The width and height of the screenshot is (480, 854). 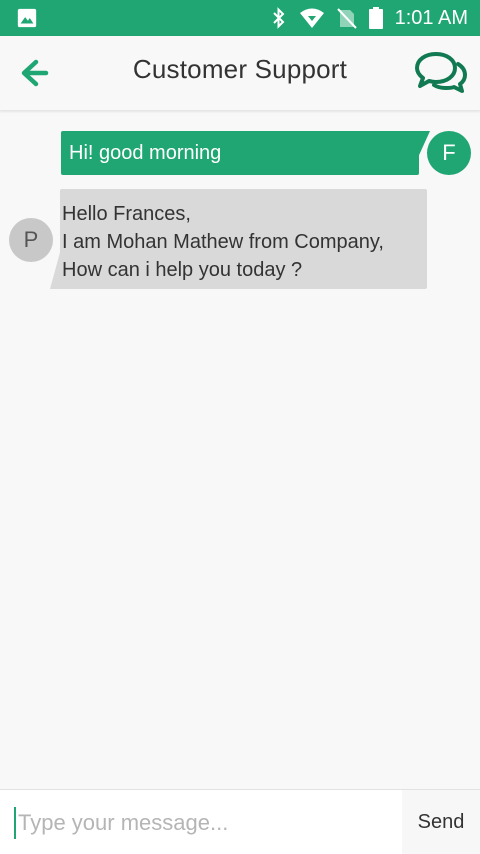 What do you see at coordinates (15, 823) in the screenshot?
I see `text-cursor` at bounding box center [15, 823].